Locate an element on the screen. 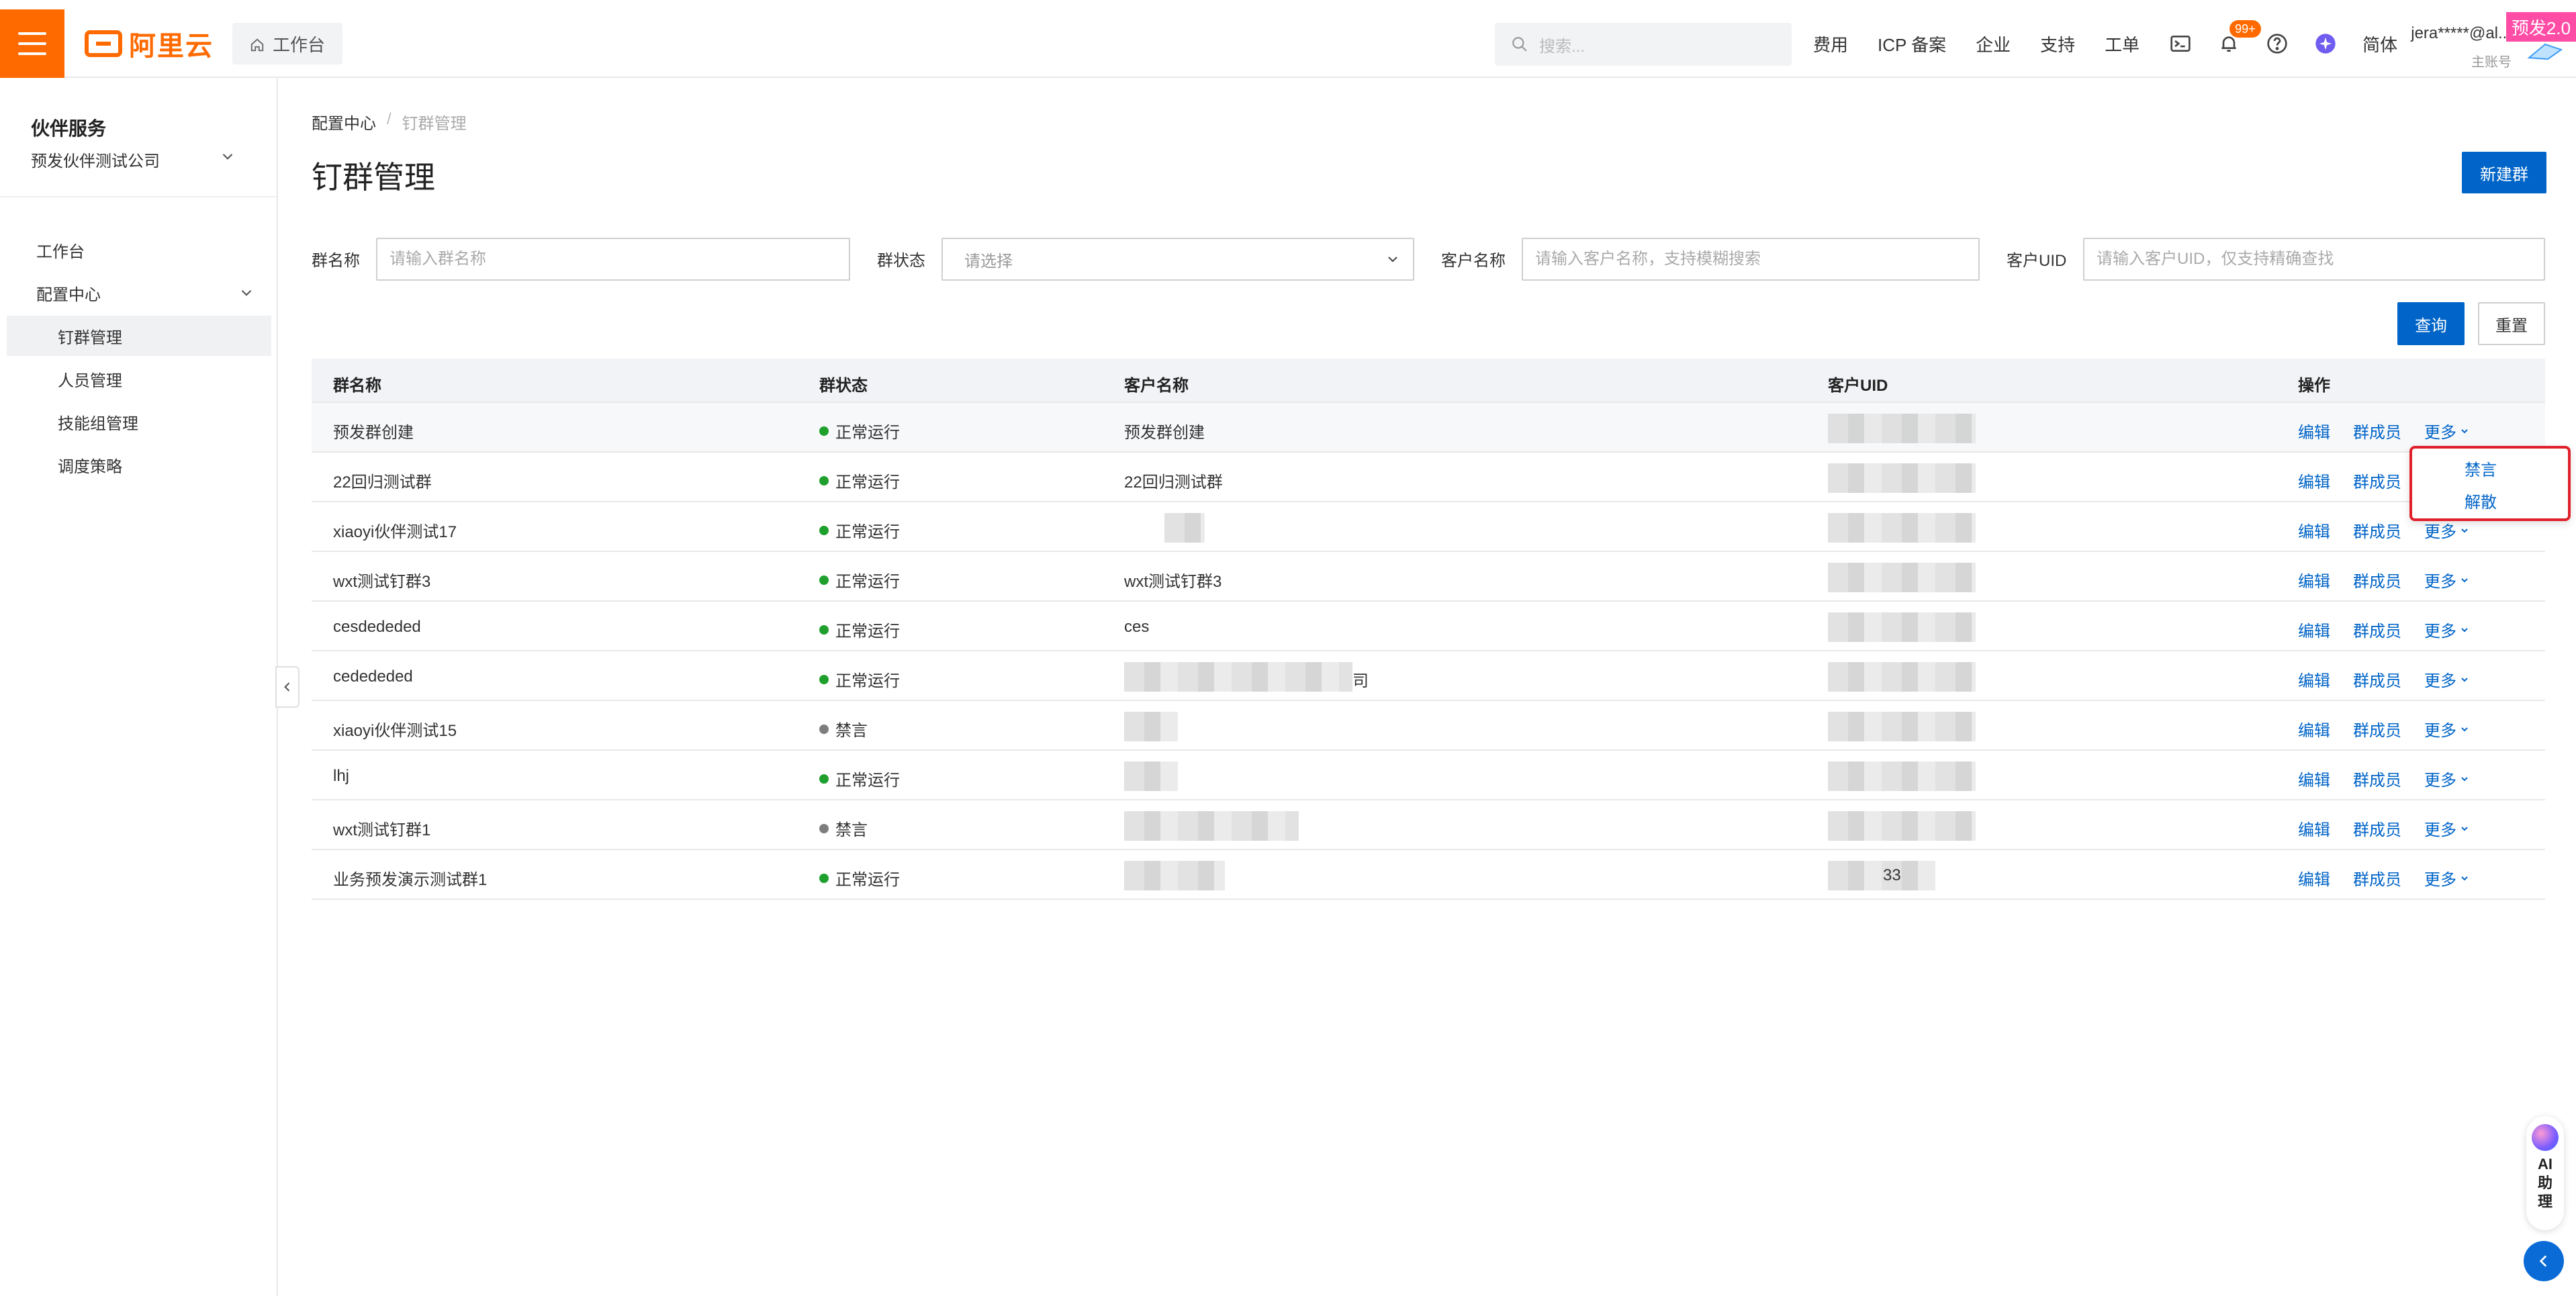  nav-ticket: 工单 is located at coordinates (2122, 44).